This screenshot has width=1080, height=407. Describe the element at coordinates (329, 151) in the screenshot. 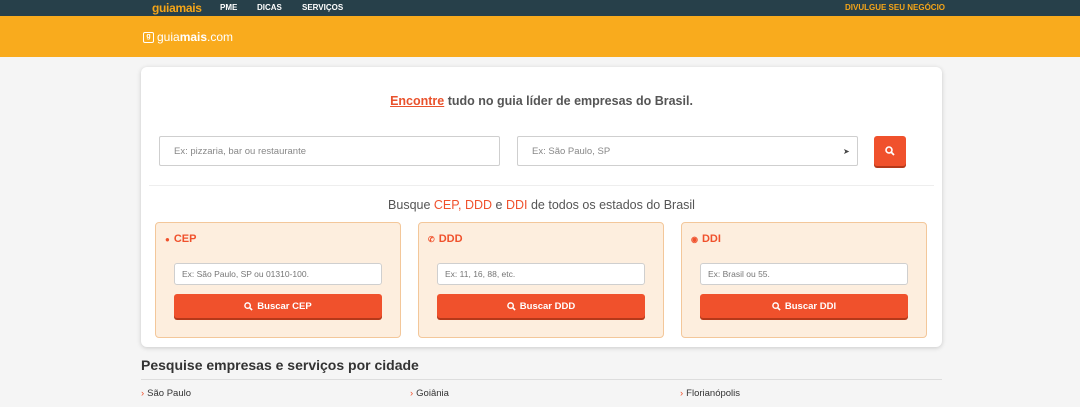

I see `business-search-input` at that location.